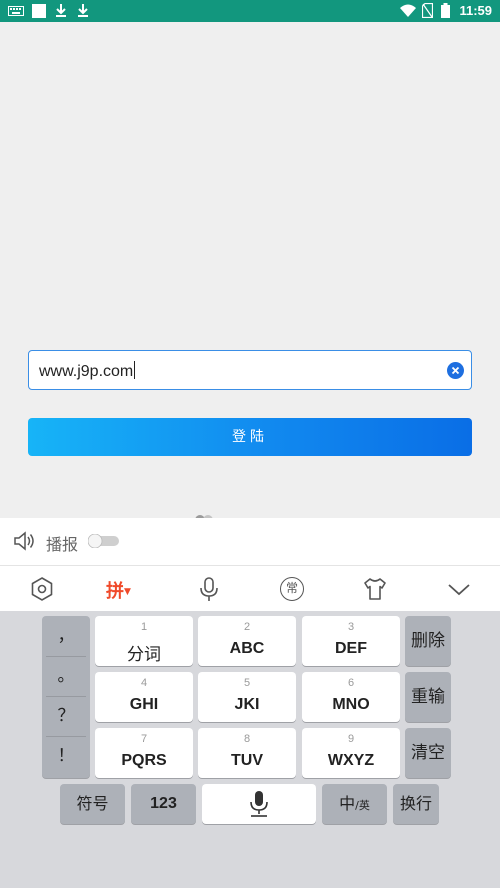 The height and width of the screenshot is (888, 500). I want to click on language-switch-key: 中/英, so click(354, 804).